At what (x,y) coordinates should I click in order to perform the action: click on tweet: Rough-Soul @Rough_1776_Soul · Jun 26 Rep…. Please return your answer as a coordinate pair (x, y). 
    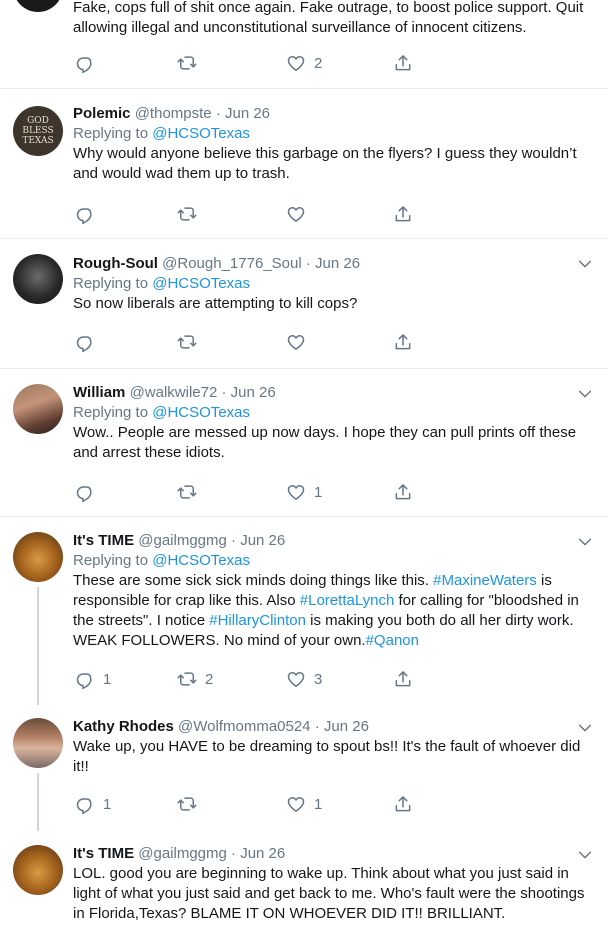
    Looking at the image, I should click on (303, 303).